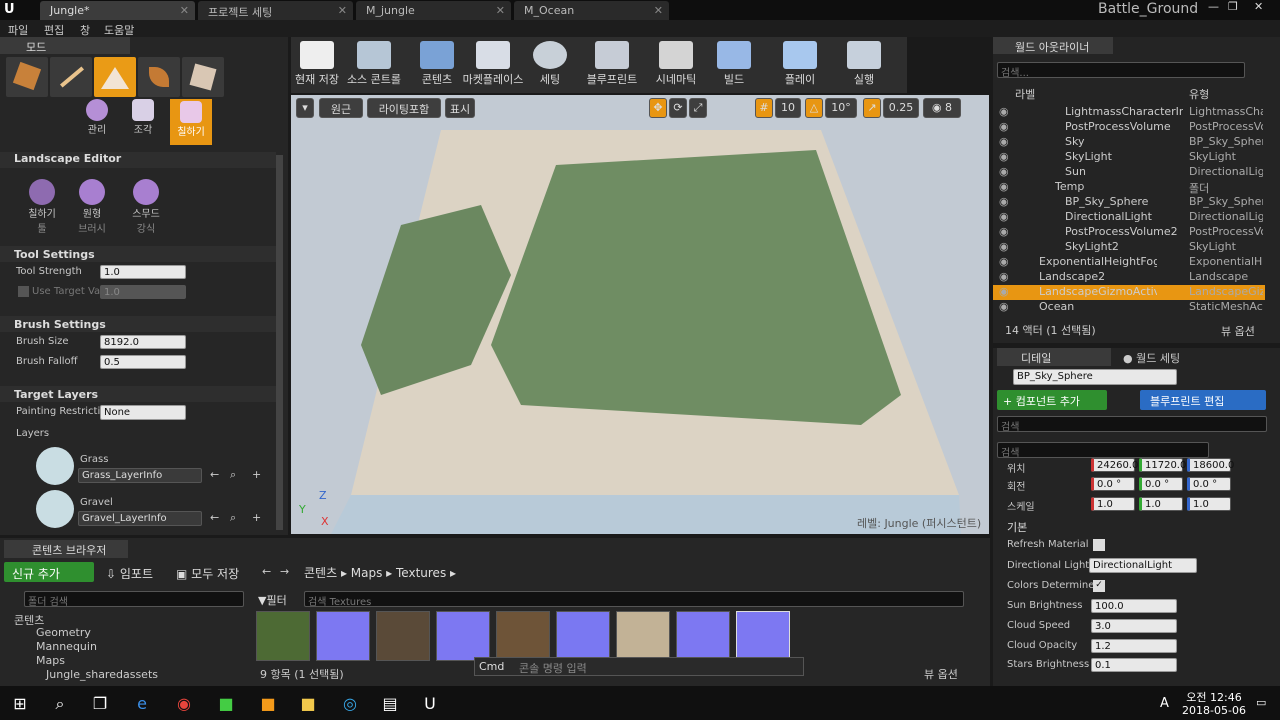  Describe the element at coordinates (550, 65) in the screenshot. I see `settings-button: 세팅` at that location.